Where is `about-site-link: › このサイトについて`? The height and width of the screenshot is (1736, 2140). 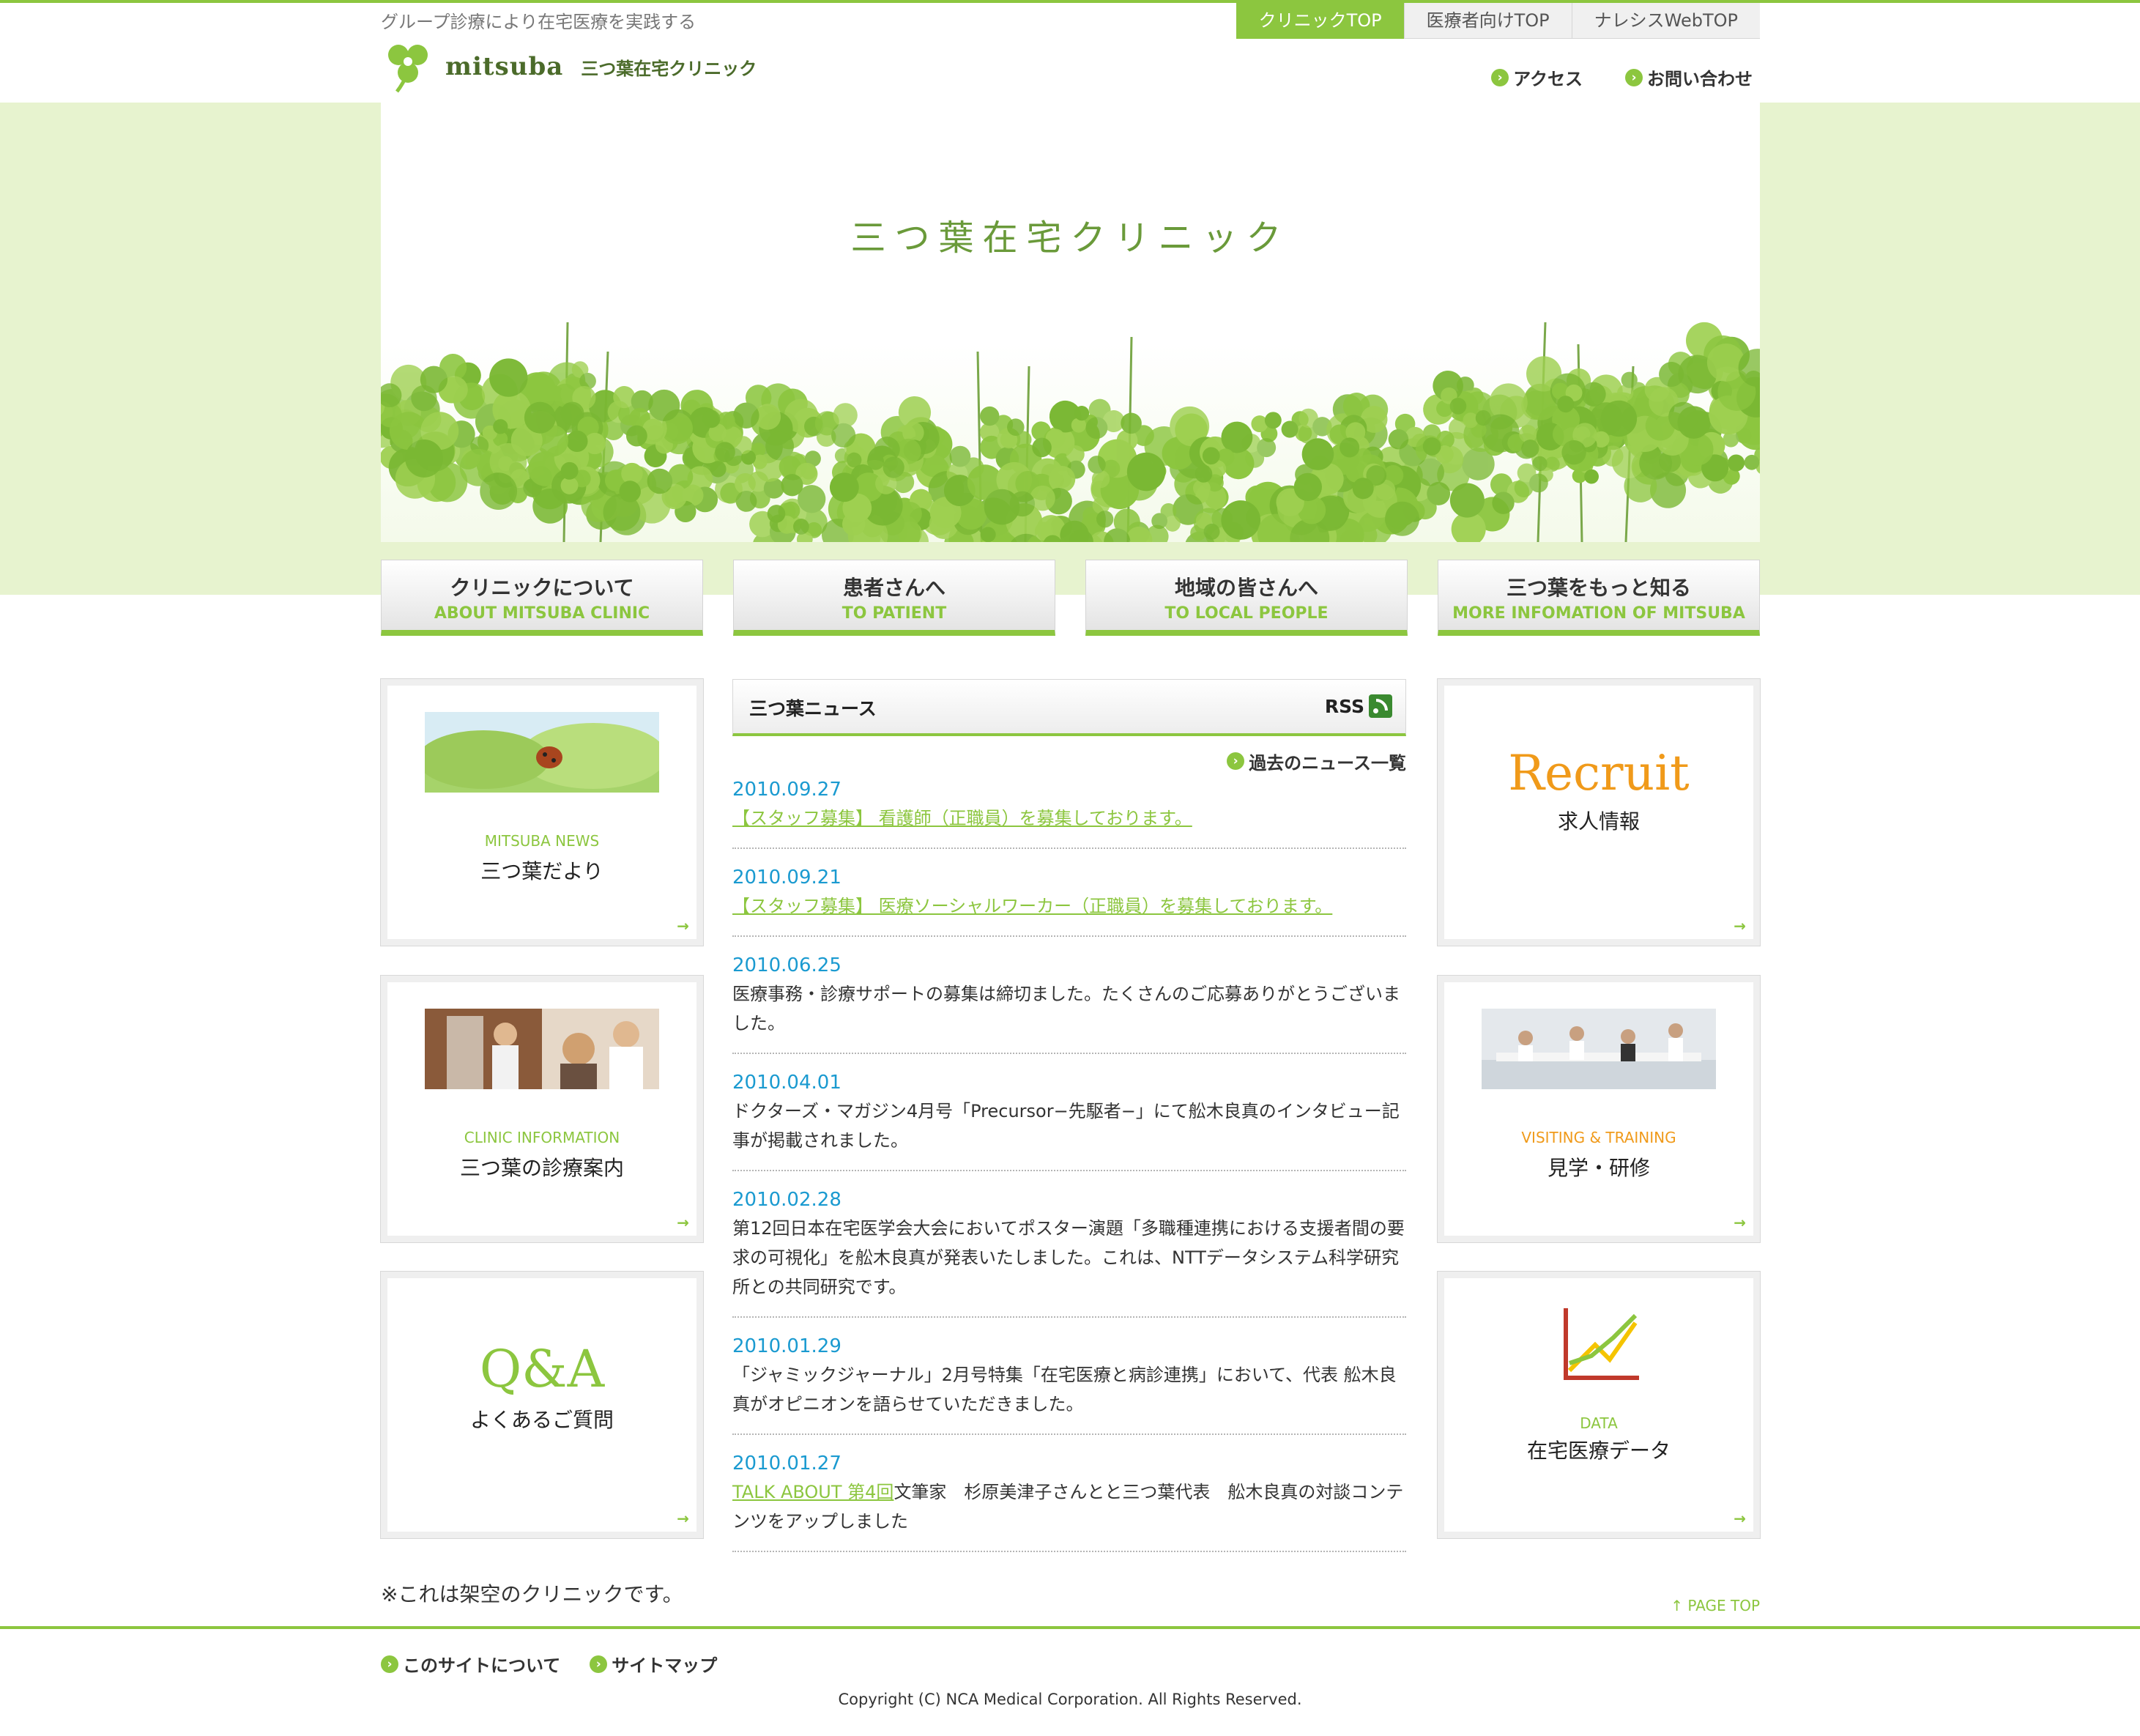
about-site-link: › このサイトについて is located at coordinates (470, 1664).